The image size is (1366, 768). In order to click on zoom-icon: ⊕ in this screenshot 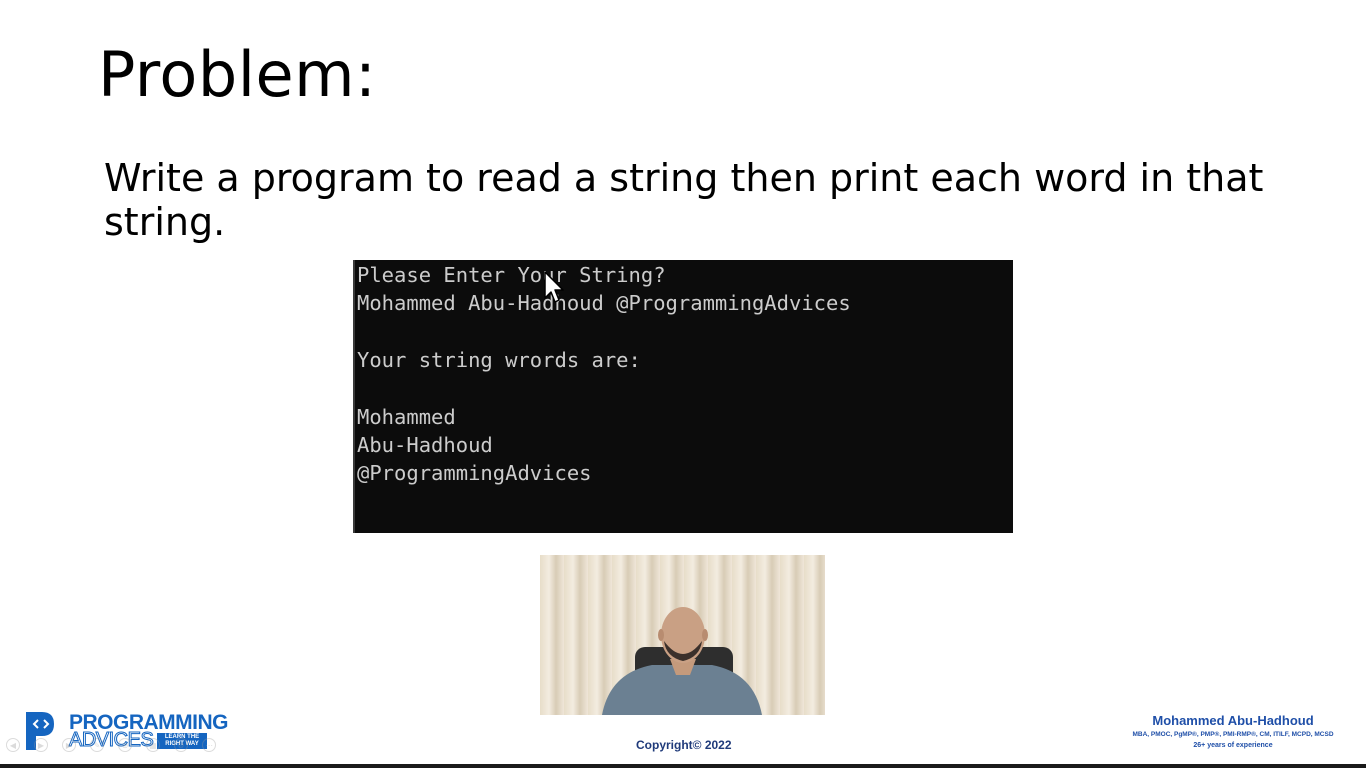, I will do `click(125, 745)`.